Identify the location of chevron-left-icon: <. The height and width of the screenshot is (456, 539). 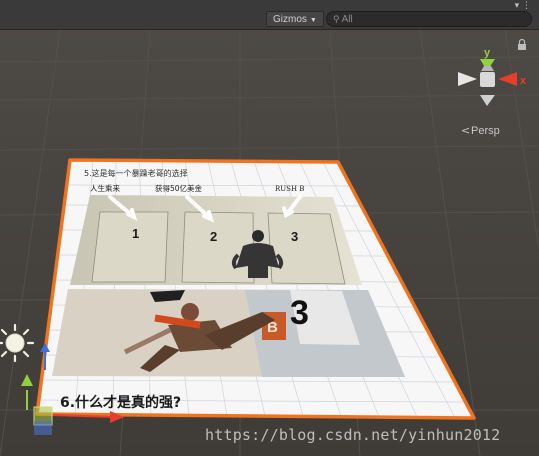
(465, 130).